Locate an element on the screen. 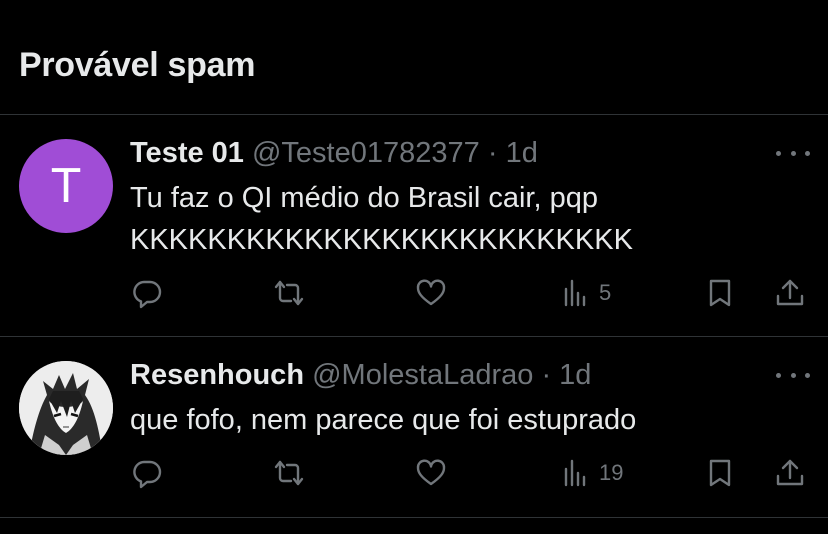 This screenshot has width=828, height=534. tweet-header: Teste 01 @Teste01782377 · 1d is located at coordinates (334, 153).